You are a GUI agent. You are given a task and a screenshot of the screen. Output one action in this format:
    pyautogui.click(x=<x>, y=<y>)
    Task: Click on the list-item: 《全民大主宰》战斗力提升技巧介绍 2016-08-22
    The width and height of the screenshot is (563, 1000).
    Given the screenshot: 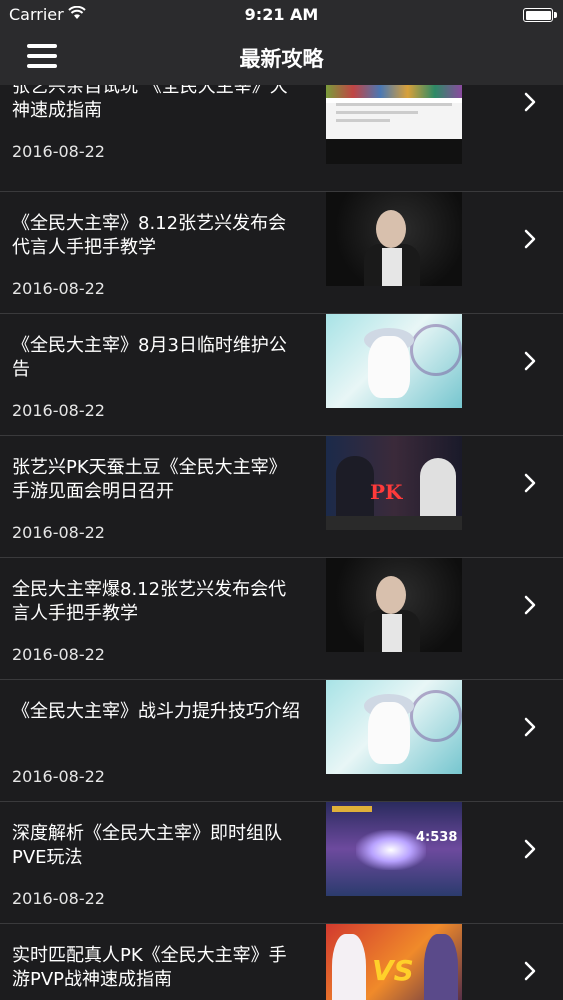 What is the action you would take?
    pyautogui.click(x=281, y=741)
    